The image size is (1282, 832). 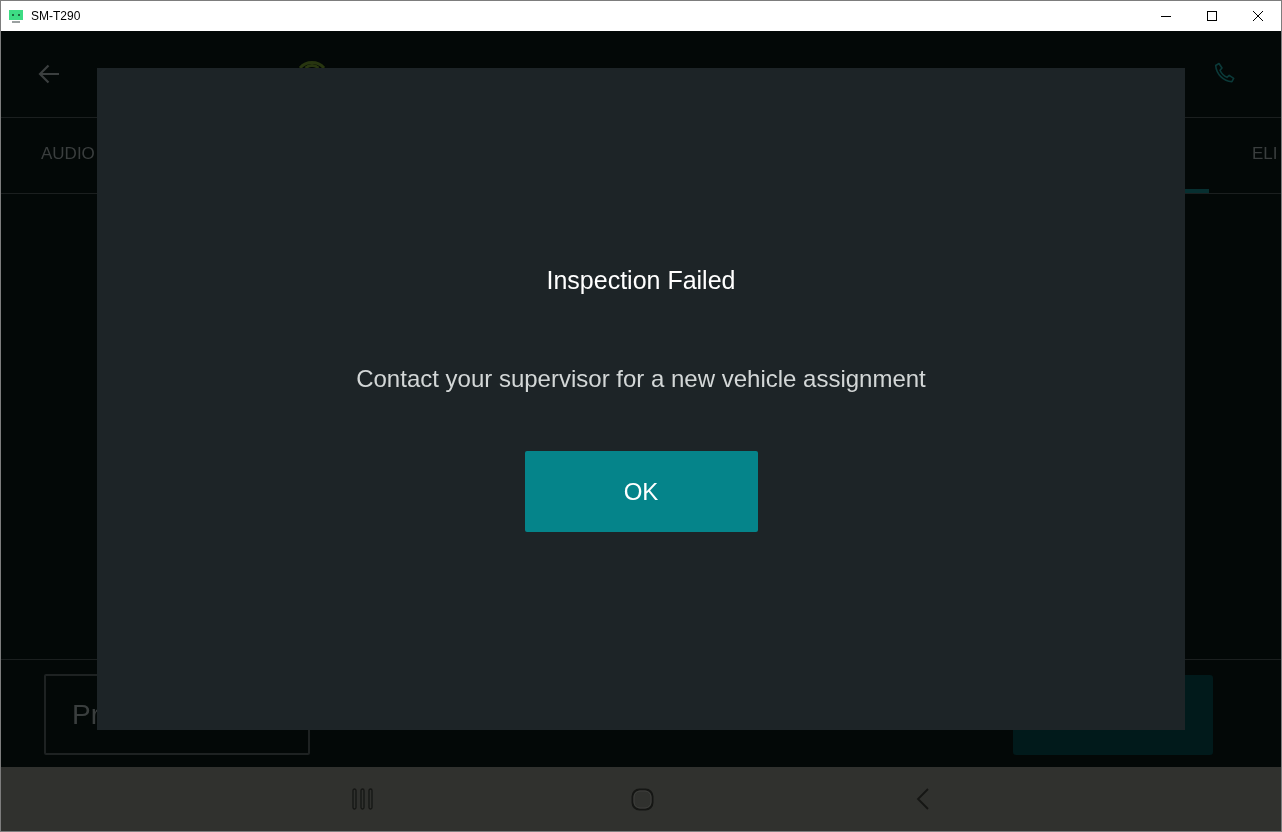 I want to click on recents-icon, so click(x=362, y=799).